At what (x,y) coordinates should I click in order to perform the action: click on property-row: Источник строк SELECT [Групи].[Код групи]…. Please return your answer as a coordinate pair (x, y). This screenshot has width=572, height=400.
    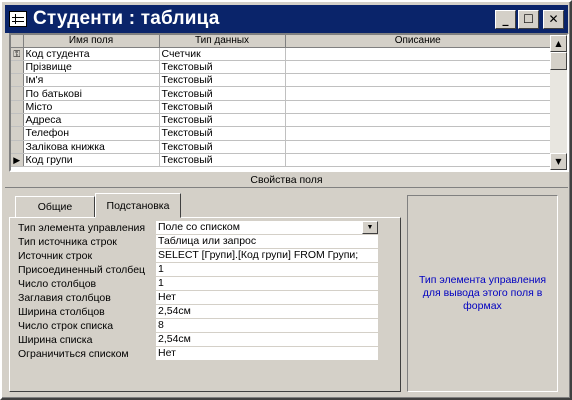
    Looking at the image, I should click on (197, 255).